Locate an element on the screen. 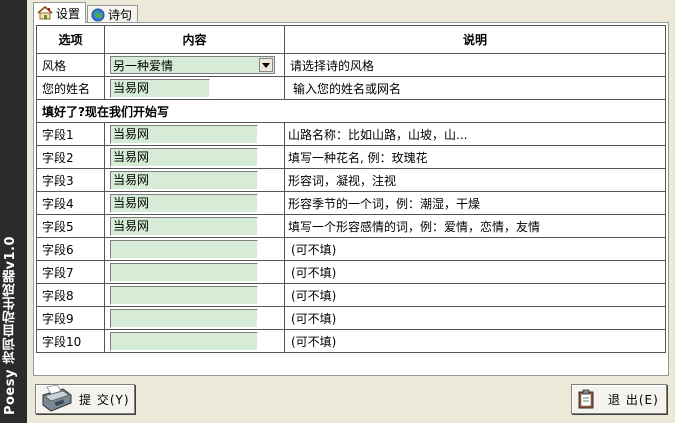 Image resolution: width=675 pixels, height=423 pixels. field-desc: 填写一种花名, 例：玫瑰花 is located at coordinates (475, 157).